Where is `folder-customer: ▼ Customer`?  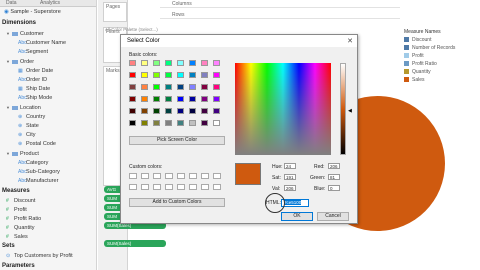 folder-customer: ▼ Customer is located at coordinates (25, 34).